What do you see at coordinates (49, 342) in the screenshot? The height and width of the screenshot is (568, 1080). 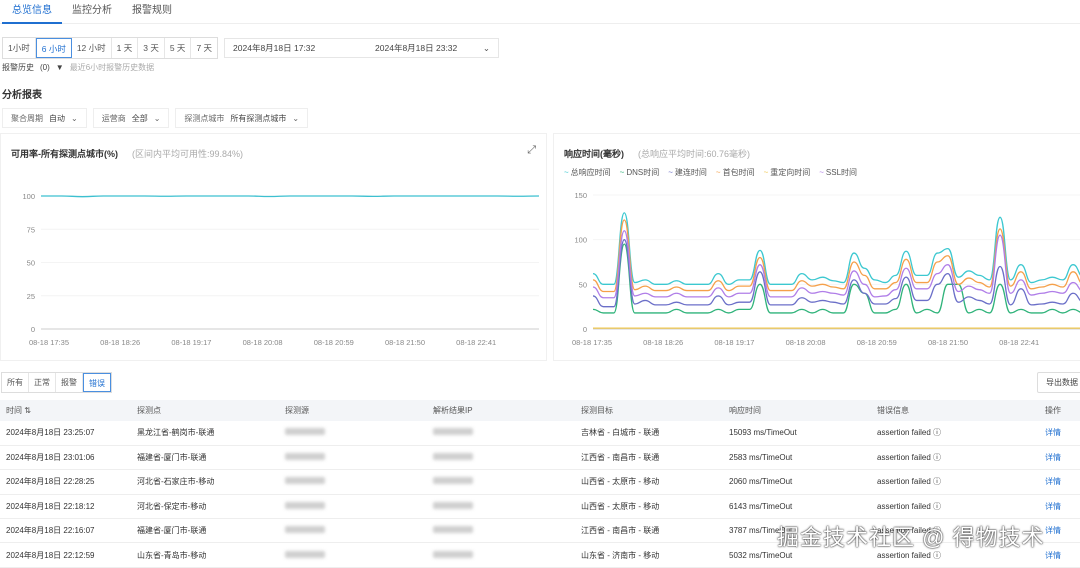 I see `x-tick-label: 08-18 17:35` at bounding box center [49, 342].